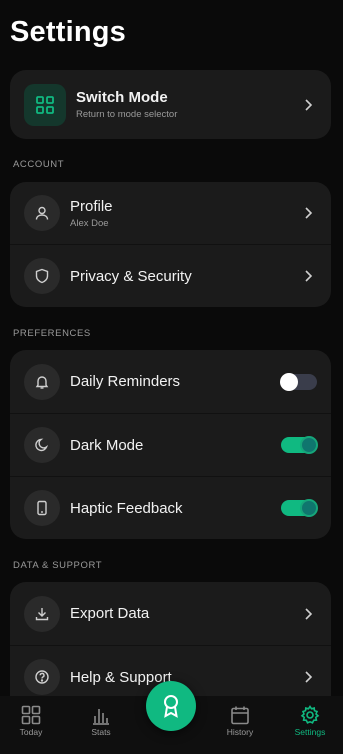 The image size is (343, 754). I want to click on daily-reminders-row: Daily Reminders, so click(170, 381).